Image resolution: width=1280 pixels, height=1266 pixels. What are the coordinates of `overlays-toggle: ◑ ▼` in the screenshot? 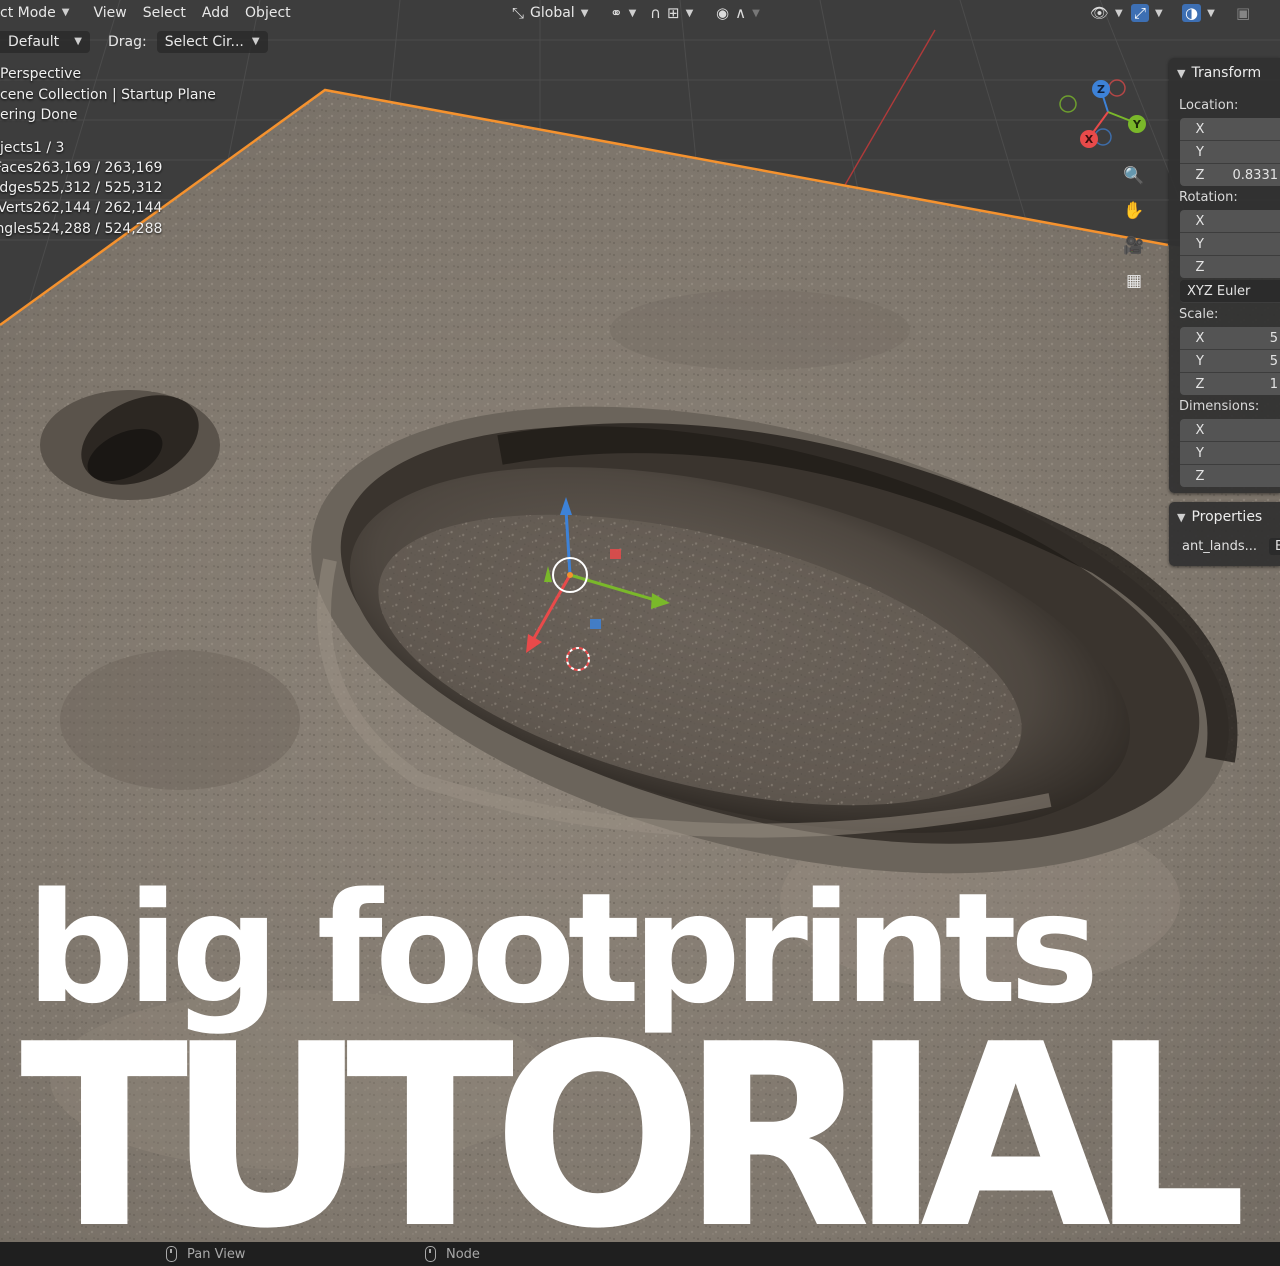 It's located at (1198, 13).